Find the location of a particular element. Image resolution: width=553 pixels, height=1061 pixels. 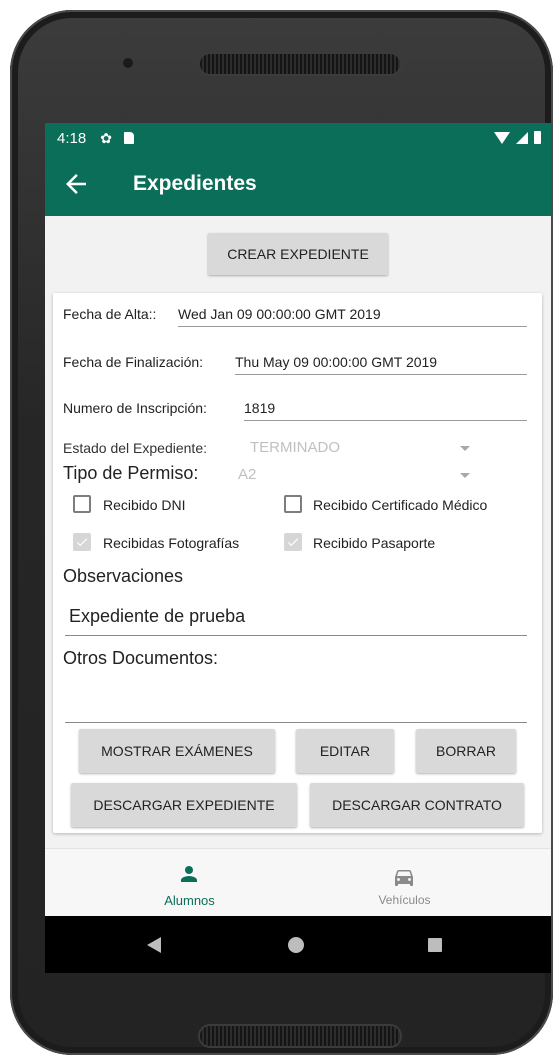

status-icons is located at coordinates (517, 137).